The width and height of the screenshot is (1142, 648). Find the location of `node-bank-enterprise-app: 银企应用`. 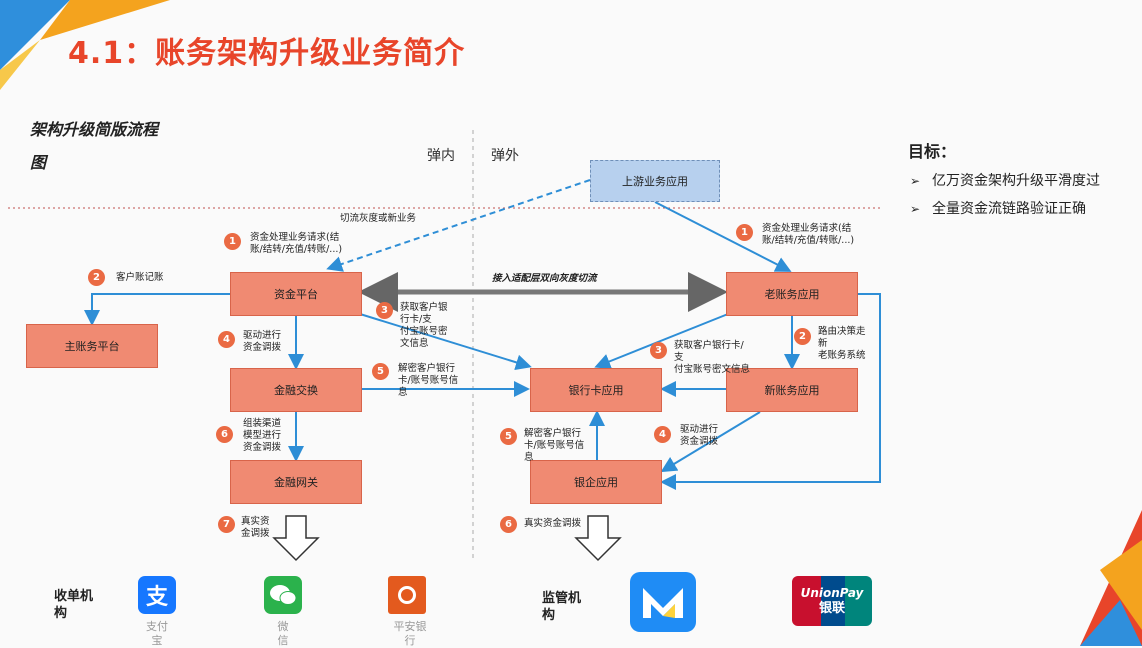

node-bank-enterprise-app: 银企应用 is located at coordinates (596, 482).